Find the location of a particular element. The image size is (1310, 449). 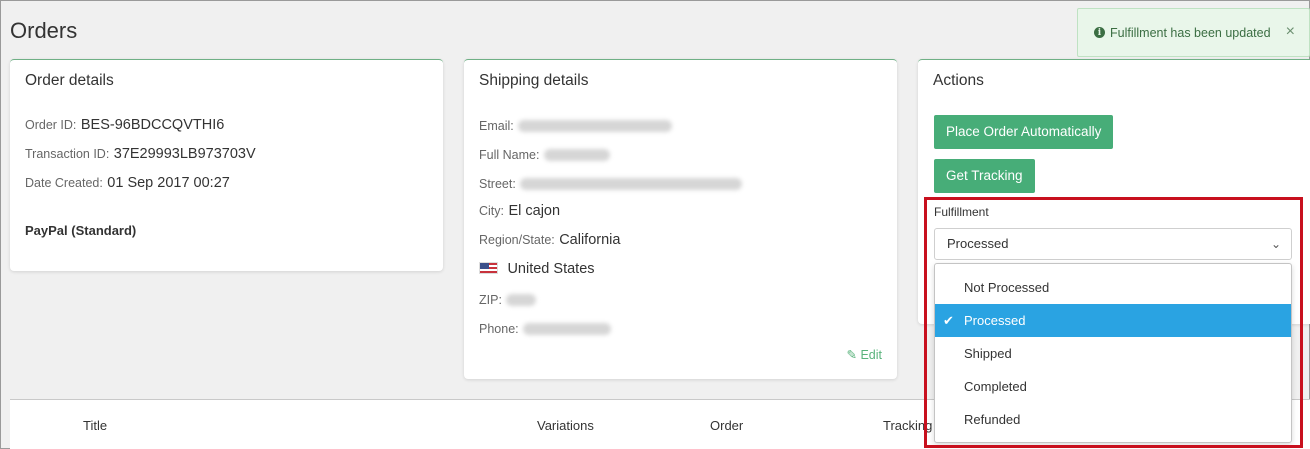

region-row: Region/State: California is located at coordinates (549, 240).